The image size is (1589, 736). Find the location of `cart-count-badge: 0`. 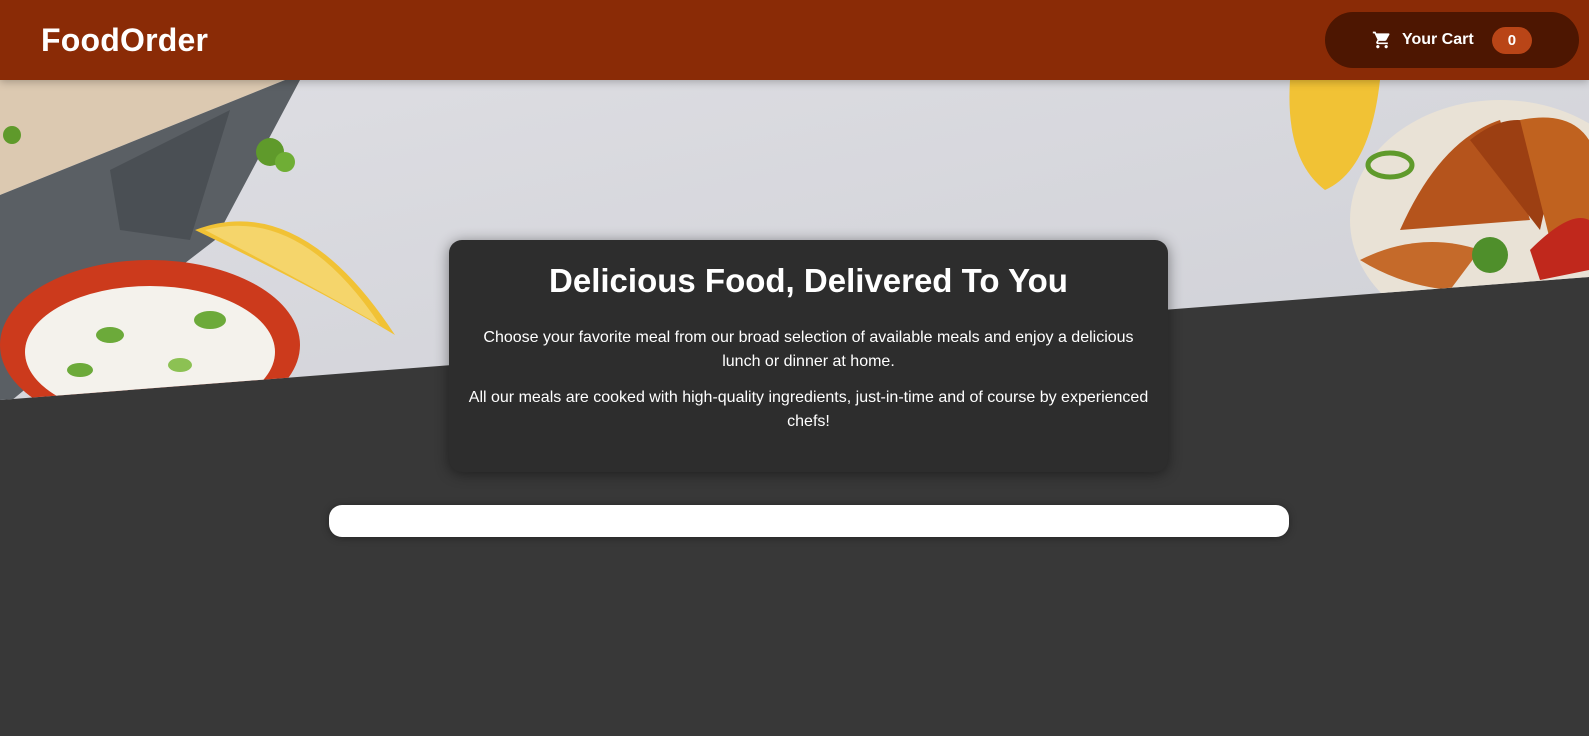

cart-count-badge: 0 is located at coordinates (1512, 40).